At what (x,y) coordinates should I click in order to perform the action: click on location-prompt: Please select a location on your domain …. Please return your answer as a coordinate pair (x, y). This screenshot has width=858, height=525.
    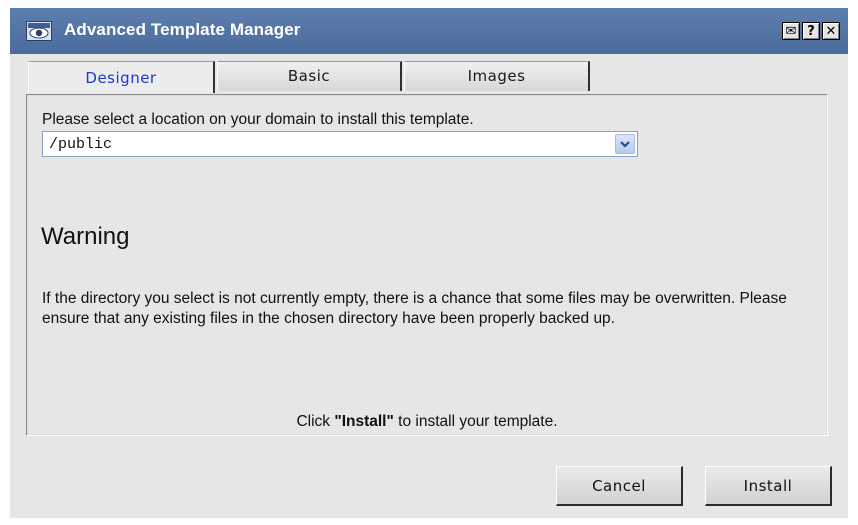
    Looking at the image, I should click on (258, 119).